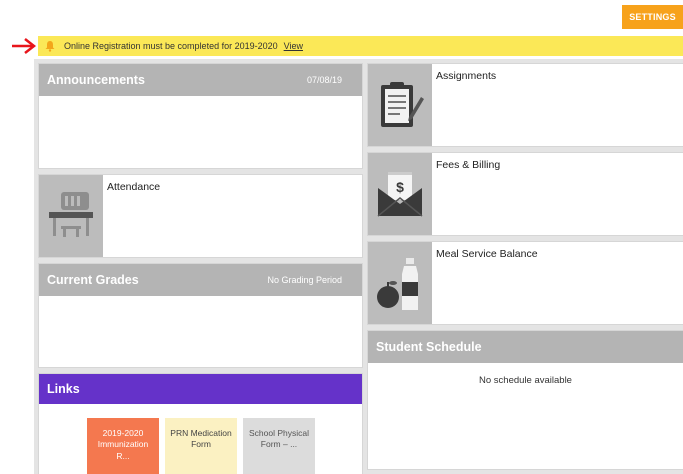  I want to click on red-arrow-icon, so click(24, 46).